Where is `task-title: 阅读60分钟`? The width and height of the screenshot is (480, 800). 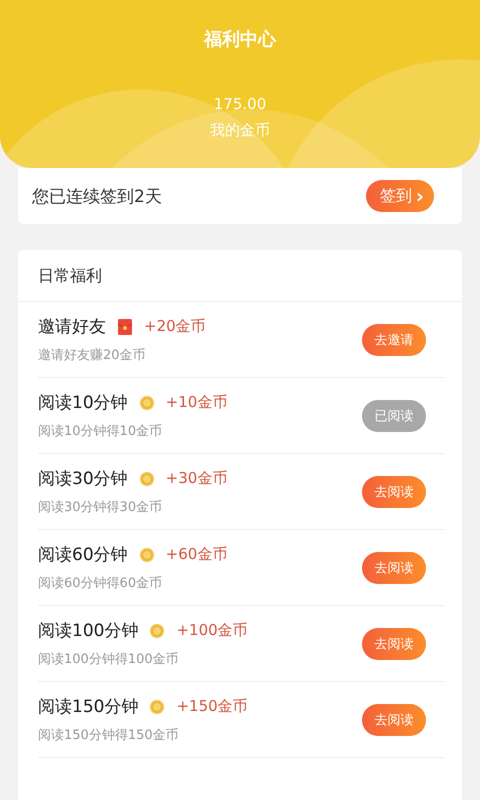
task-title: 阅读60分钟 is located at coordinates (83, 555).